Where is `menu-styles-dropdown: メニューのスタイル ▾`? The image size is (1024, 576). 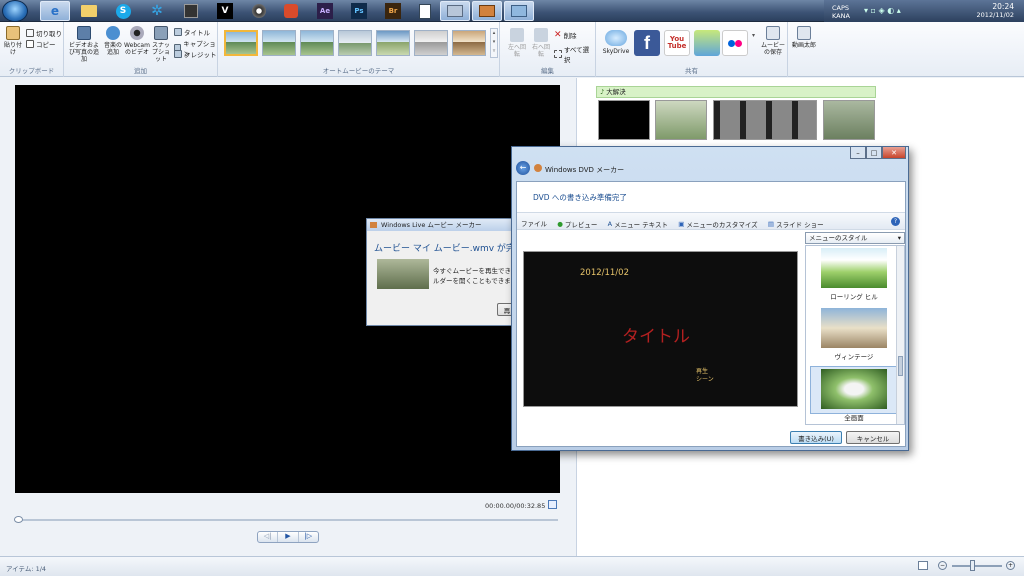
menu-styles-dropdown: メニューのスタイル ▾ is located at coordinates (855, 238).